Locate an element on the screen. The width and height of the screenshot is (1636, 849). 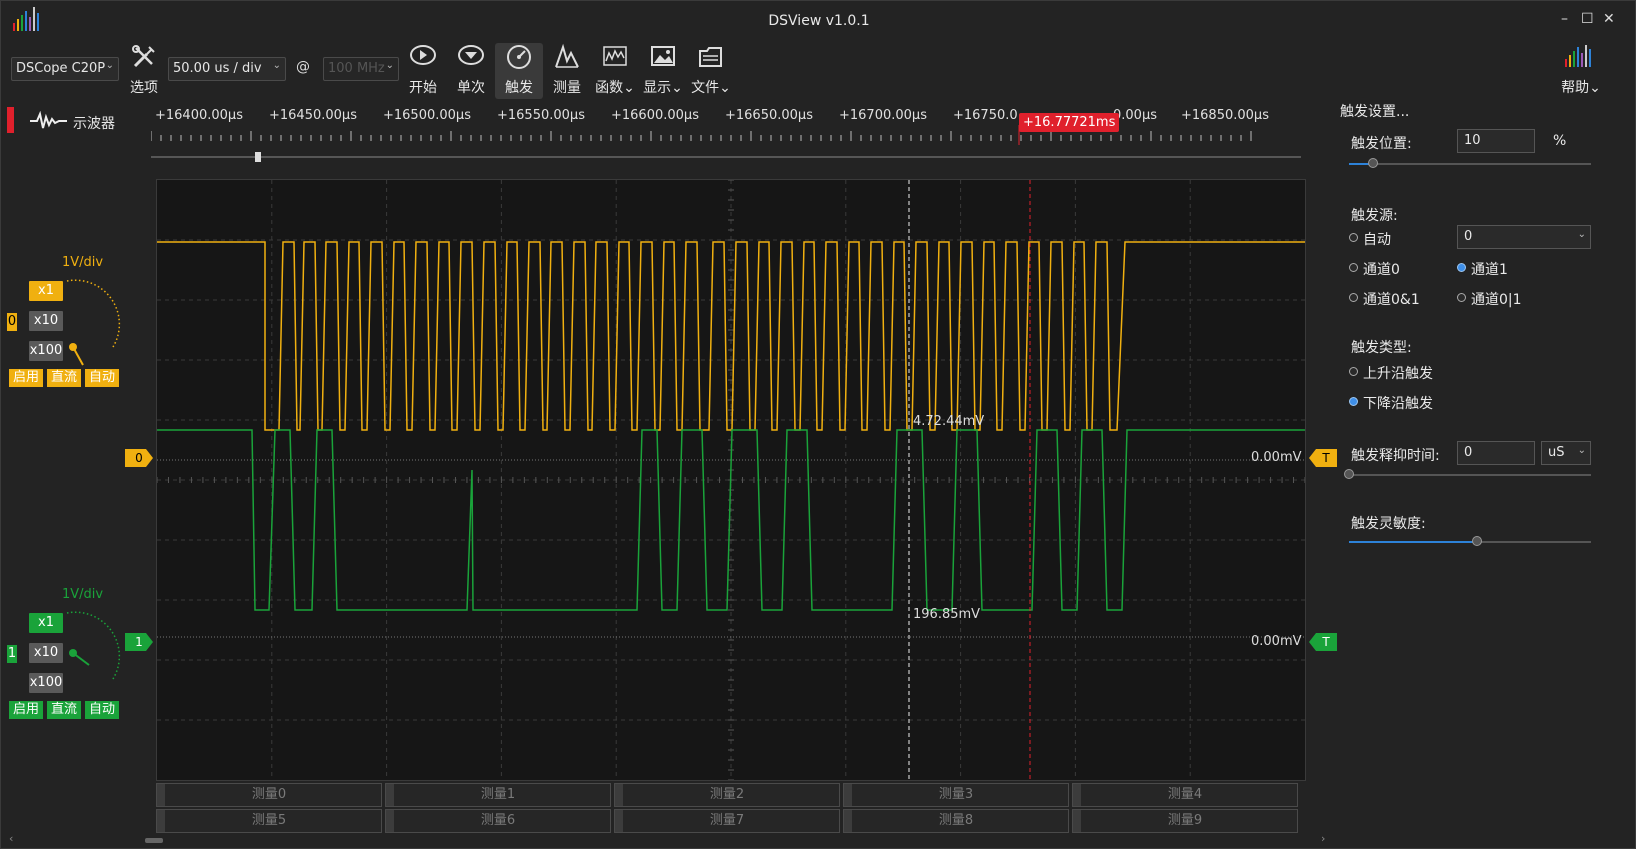
scroll-right-icon: › is located at coordinates (1323, 838).